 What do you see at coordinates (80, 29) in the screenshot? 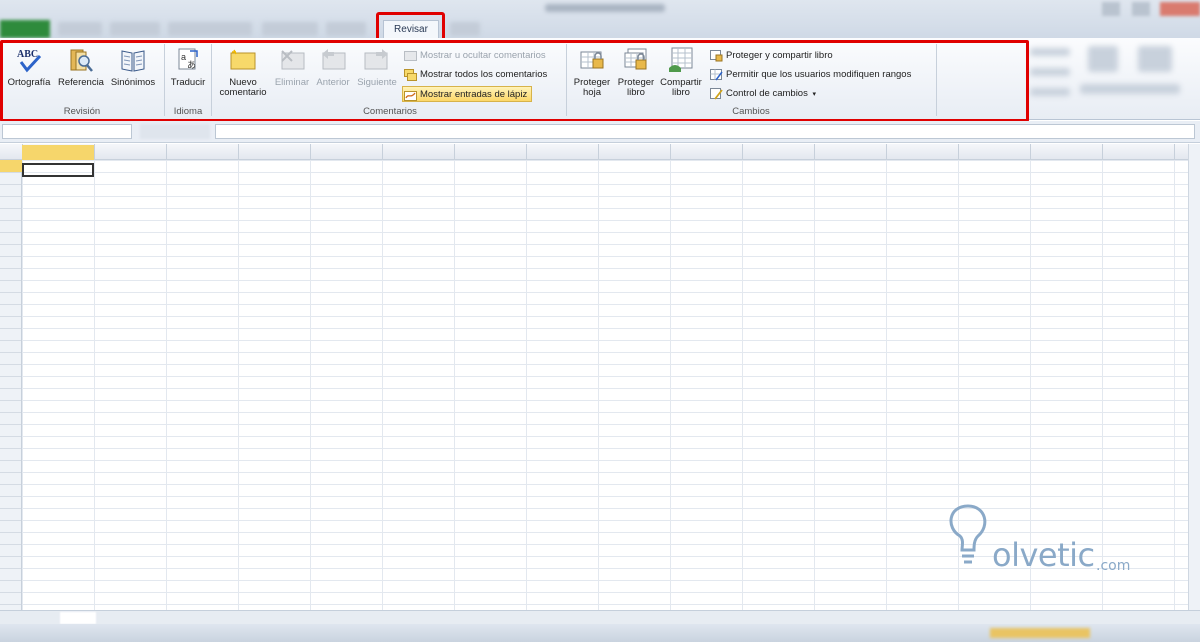
I see `tab-inicio` at bounding box center [80, 29].